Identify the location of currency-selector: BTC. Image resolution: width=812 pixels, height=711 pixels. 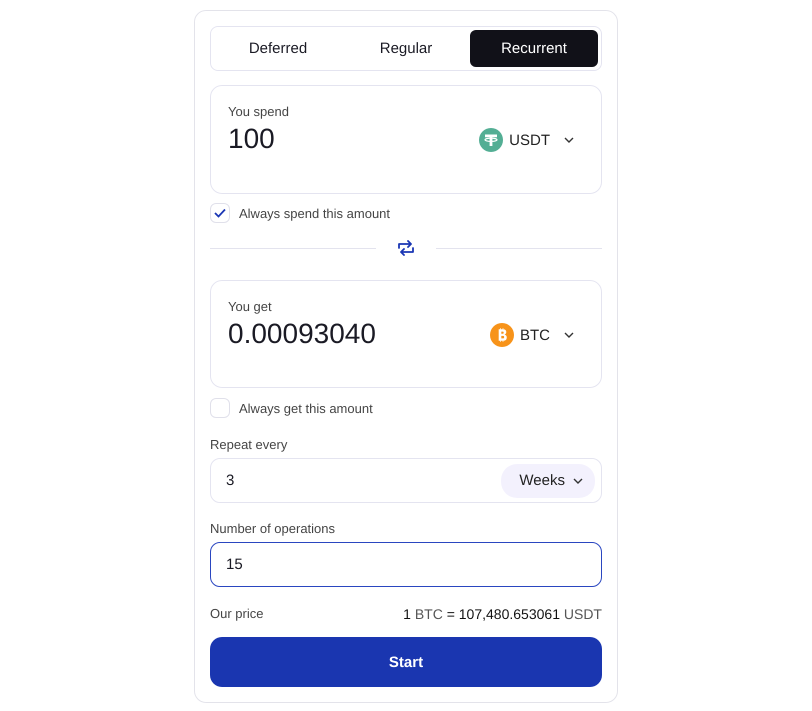
(537, 335).